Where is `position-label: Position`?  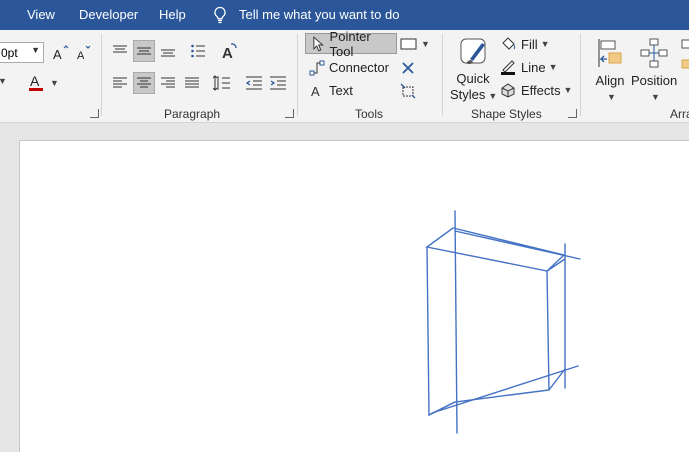
position-label: Position is located at coordinates (654, 80).